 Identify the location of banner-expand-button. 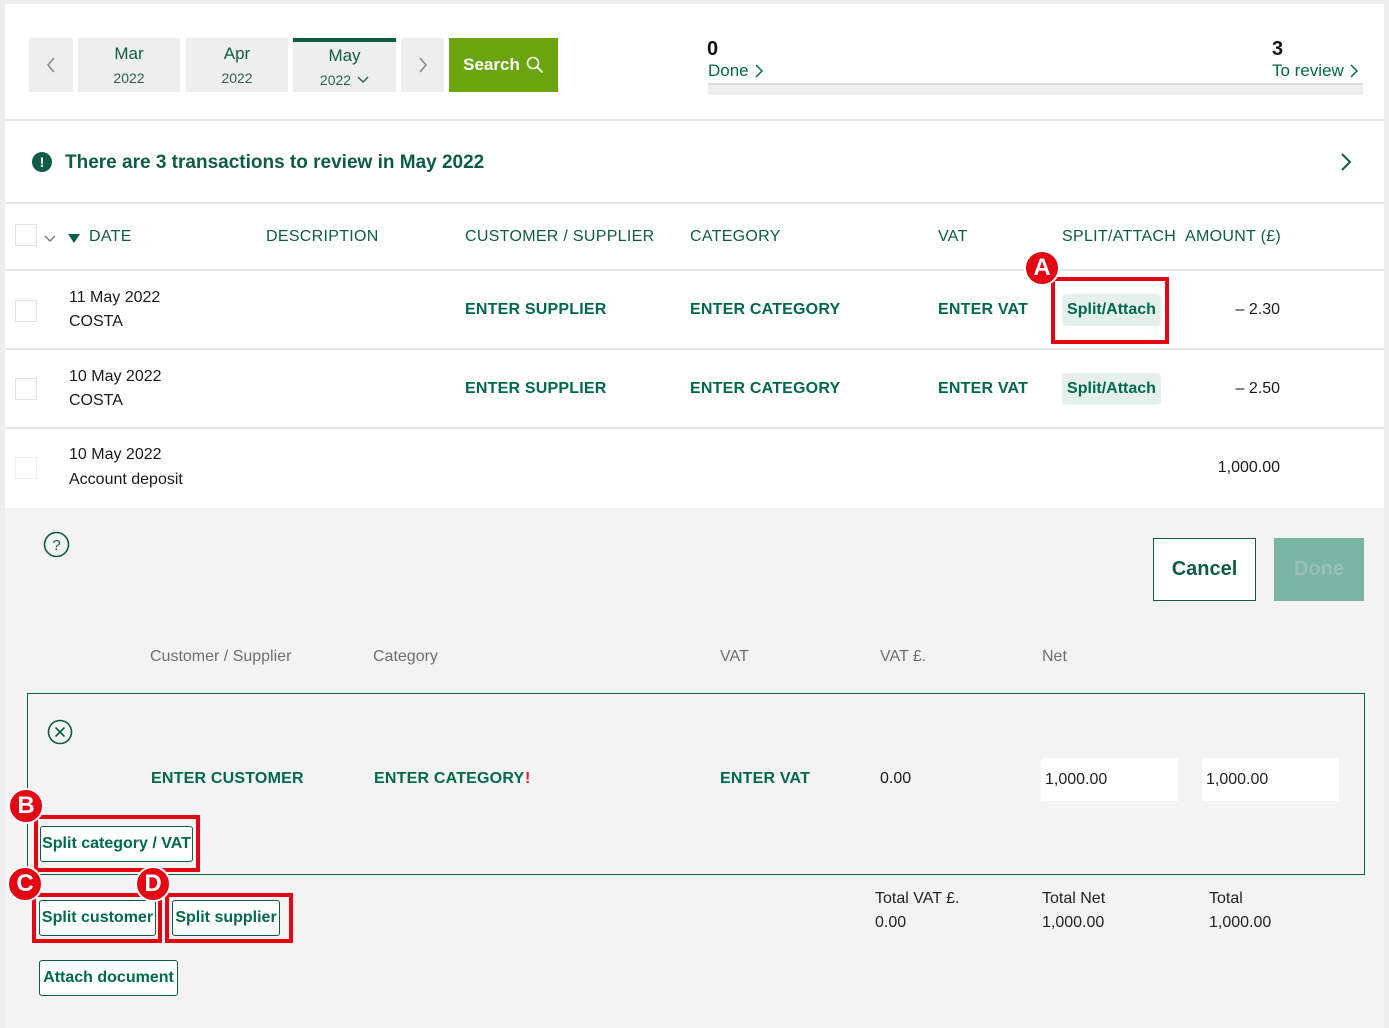
(1346, 164).